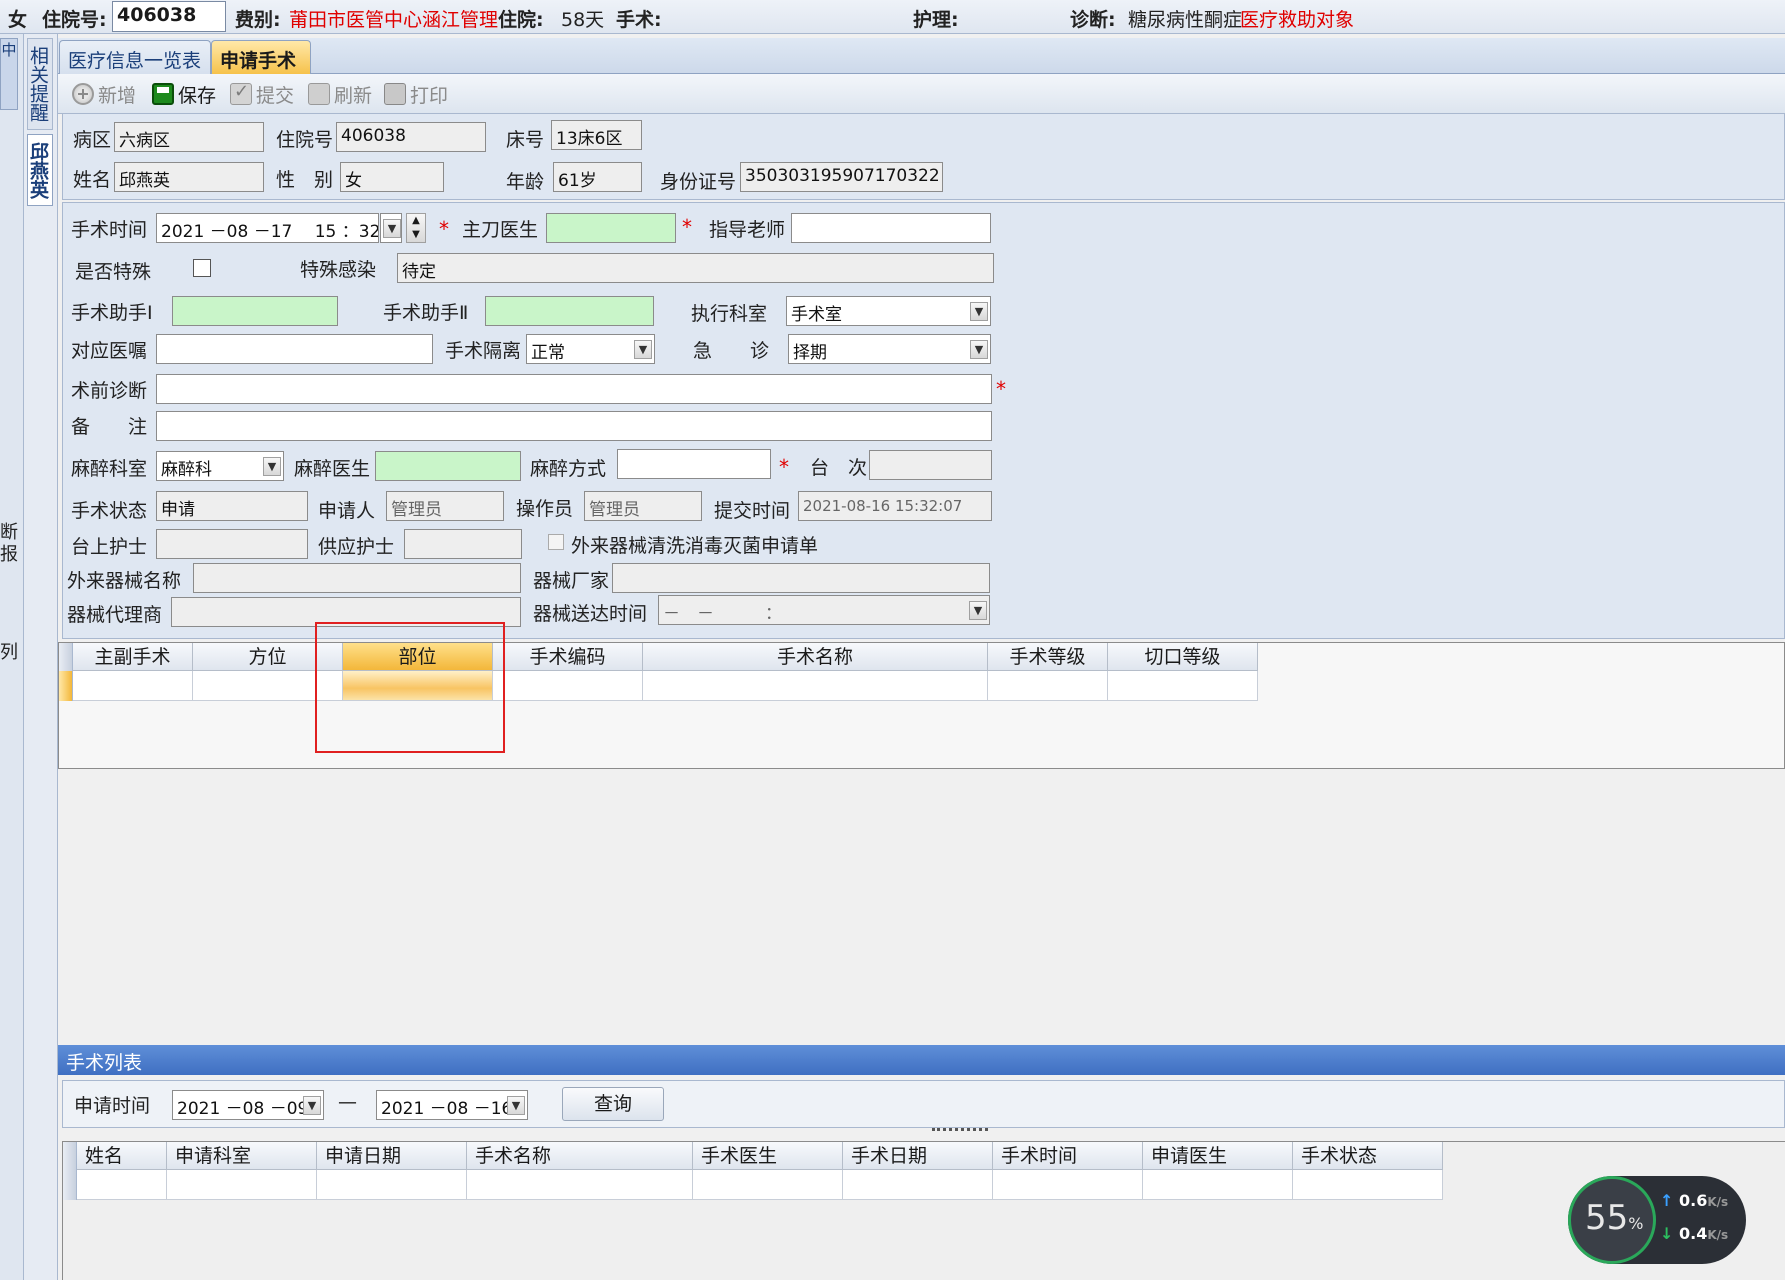  What do you see at coordinates (267, 228) in the screenshot?
I see `surgery-time-input: 2021 －08 －17 15 ：32` at bounding box center [267, 228].